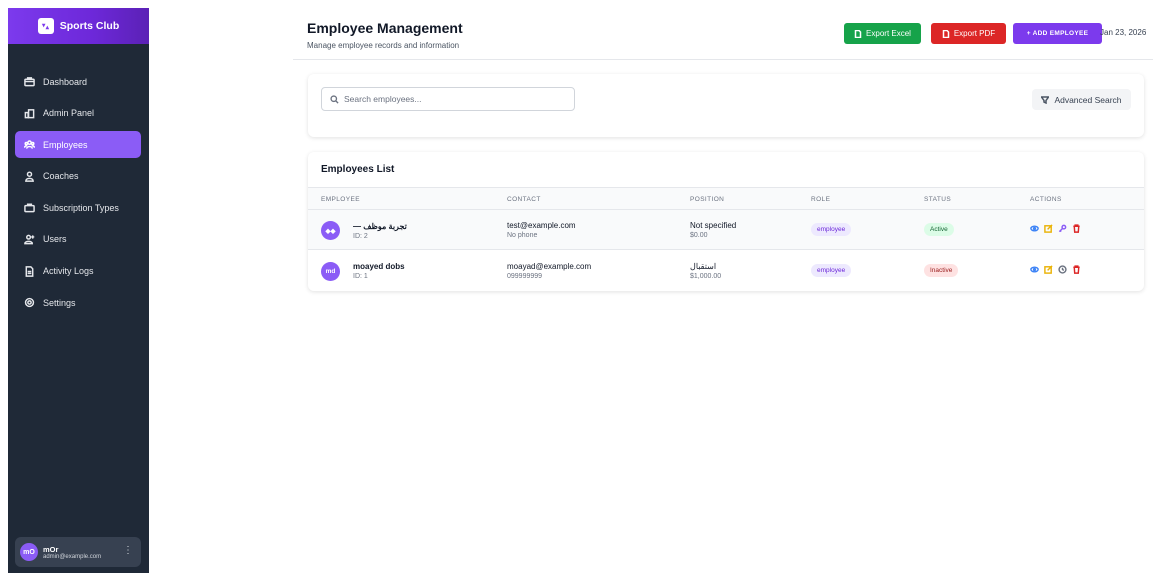 This screenshot has height=573, width=1153. What do you see at coordinates (385, 28) in the screenshot?
I see `page-title: Employee Management` at bounding box center [385, 28].